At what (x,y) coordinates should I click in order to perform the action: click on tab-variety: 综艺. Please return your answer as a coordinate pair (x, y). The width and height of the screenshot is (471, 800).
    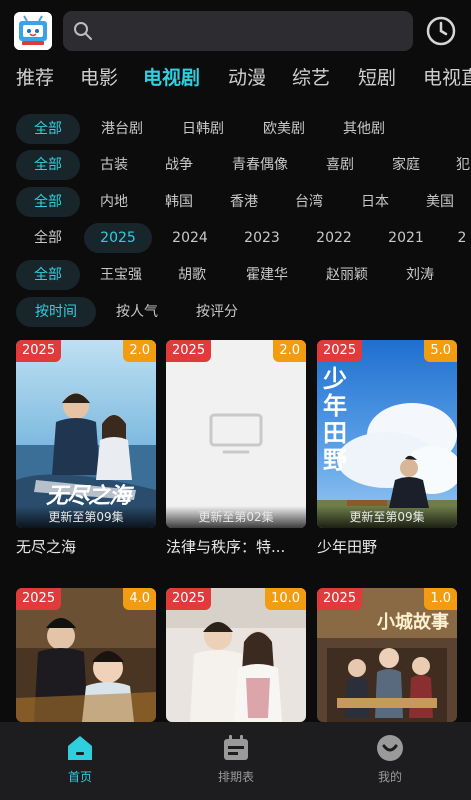
    Looking at the image, I should click on (311, 78).